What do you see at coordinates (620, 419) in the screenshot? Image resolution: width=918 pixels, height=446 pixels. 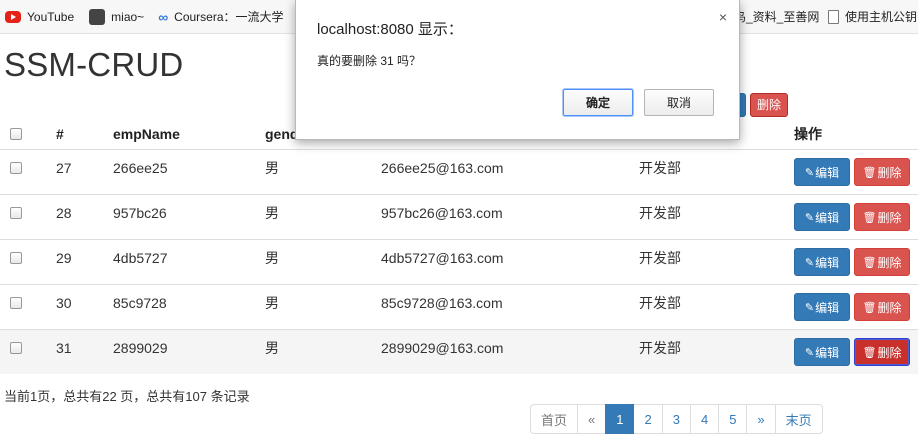 I see `pager-page-1: 1` at bounding box center [620, 419].